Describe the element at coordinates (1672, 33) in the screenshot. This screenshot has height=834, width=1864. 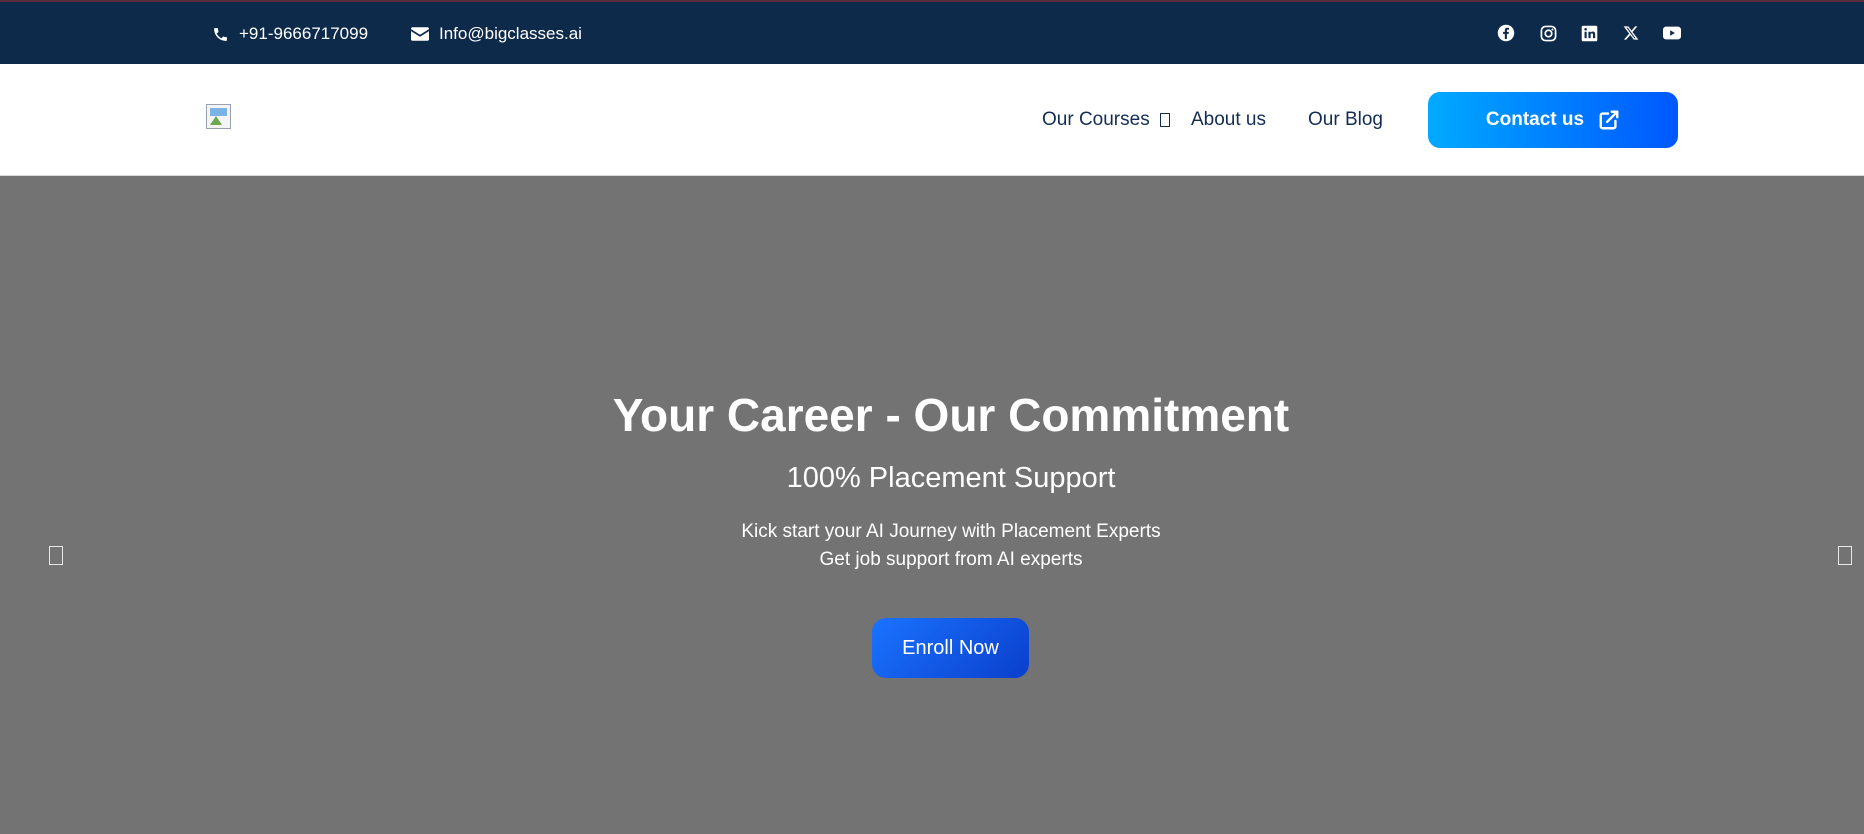
I see `youtube-icon` at that location.